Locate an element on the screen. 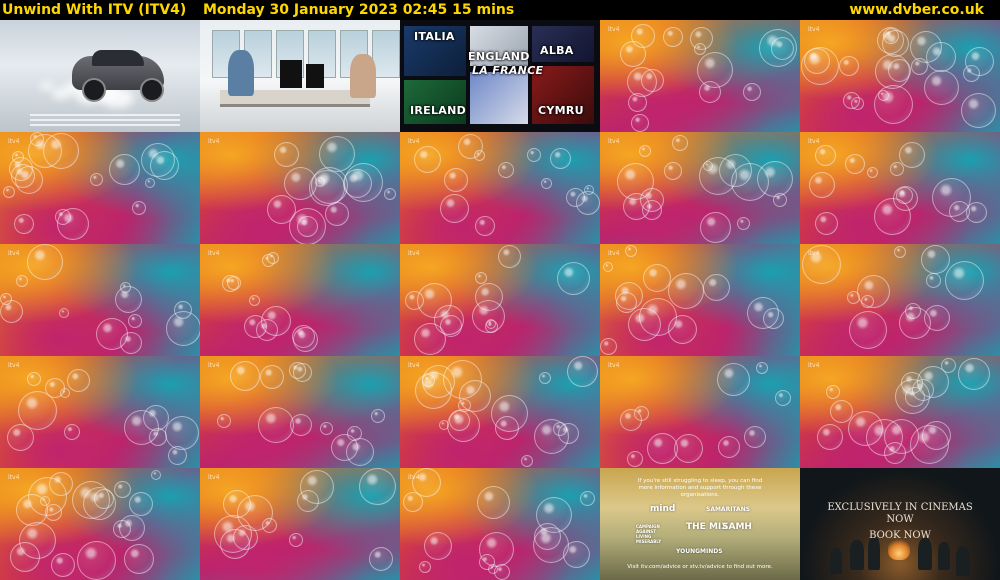  thumbnail-cinema: EXCLUSIVELY IN CINEMAS NOW BOOK NOW is located at coordinates (900, 524).